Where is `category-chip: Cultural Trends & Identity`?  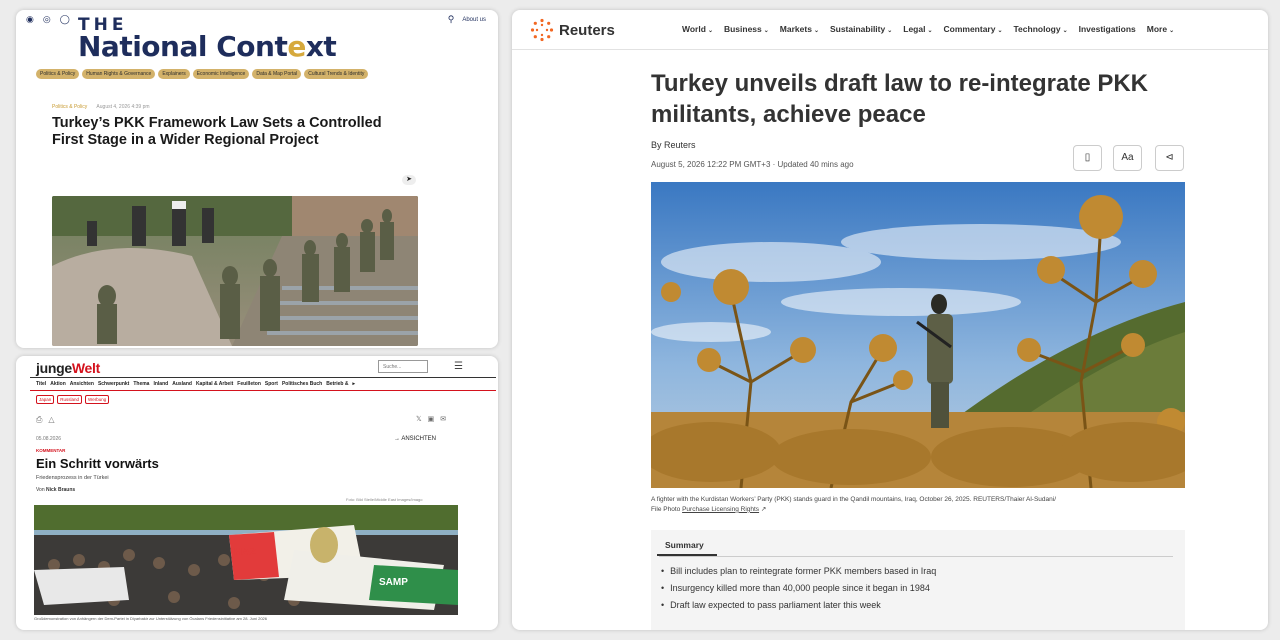 category-chip: Cultural Trends & Identity is located at coordinates (336, 74).